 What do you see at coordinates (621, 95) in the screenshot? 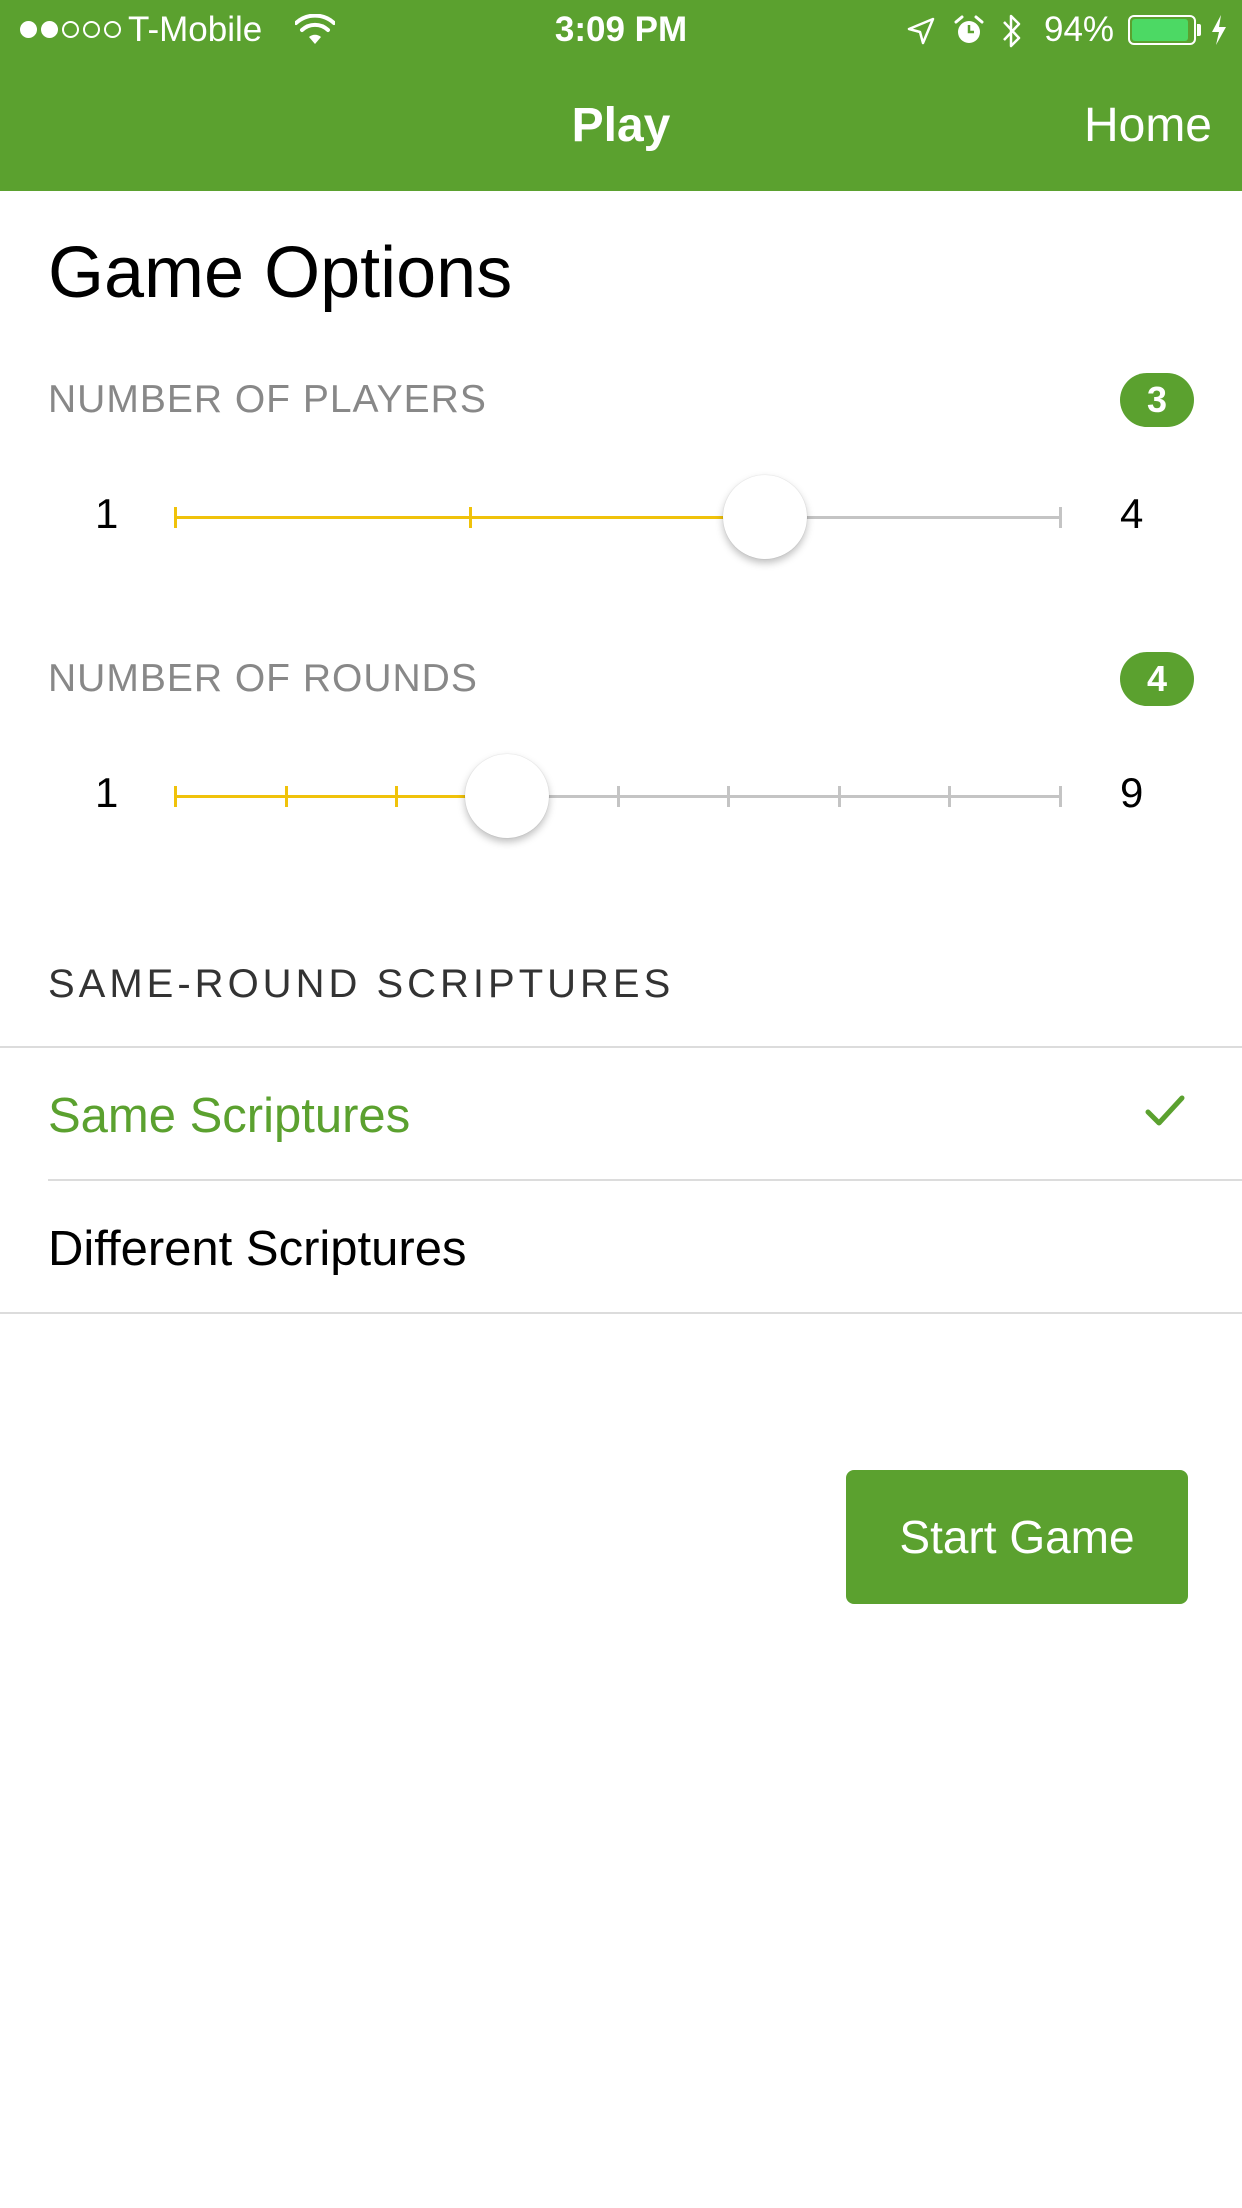
I see `header: T-Mobile 3:09 PM 94% Play Home` at bounding box center [621, 95].